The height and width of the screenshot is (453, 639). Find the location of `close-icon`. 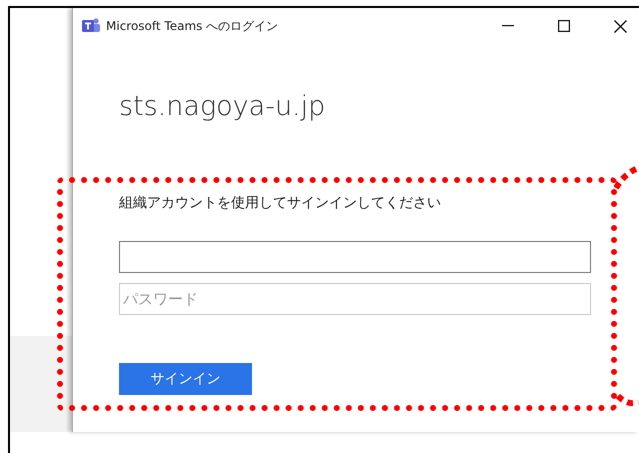

close-icon is located at coordinates (620, 26).